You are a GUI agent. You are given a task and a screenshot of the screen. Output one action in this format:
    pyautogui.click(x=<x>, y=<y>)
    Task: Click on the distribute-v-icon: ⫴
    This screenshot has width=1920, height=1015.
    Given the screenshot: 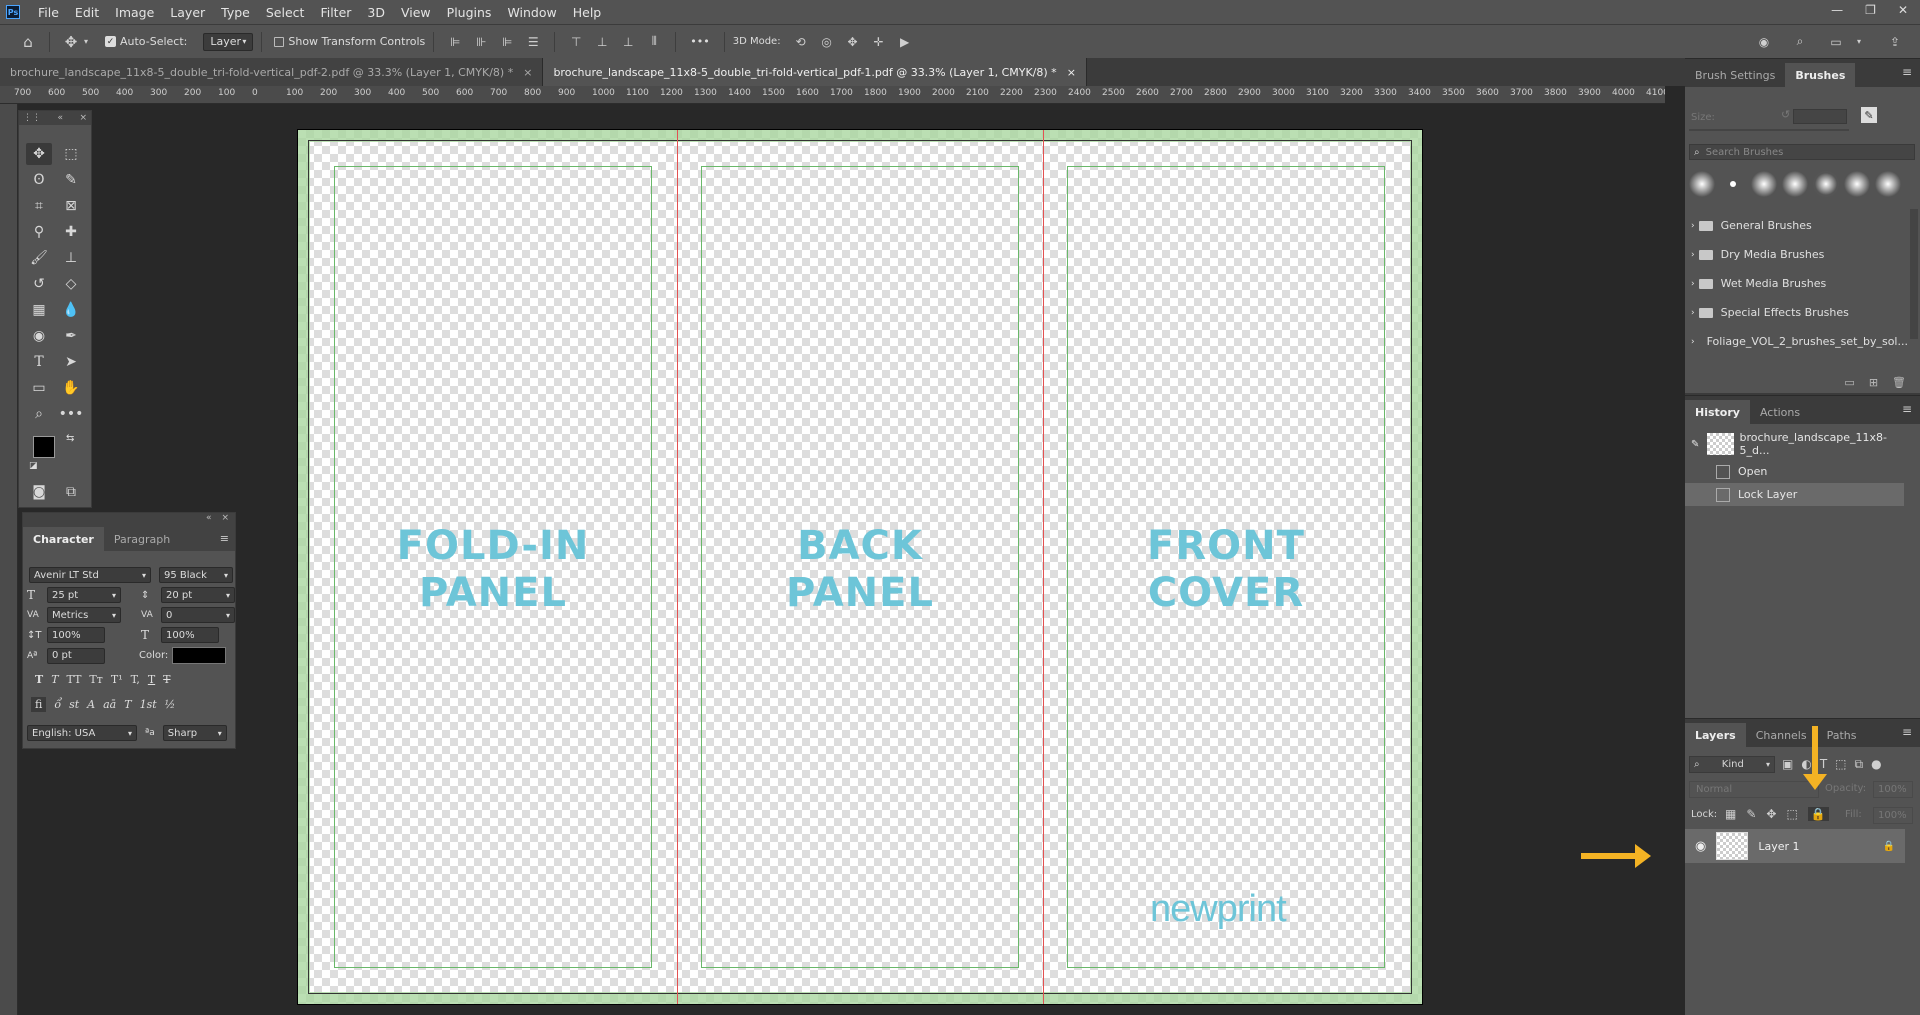 What is the action you would take?
    pyautogui.click(x=654, y=42)
    